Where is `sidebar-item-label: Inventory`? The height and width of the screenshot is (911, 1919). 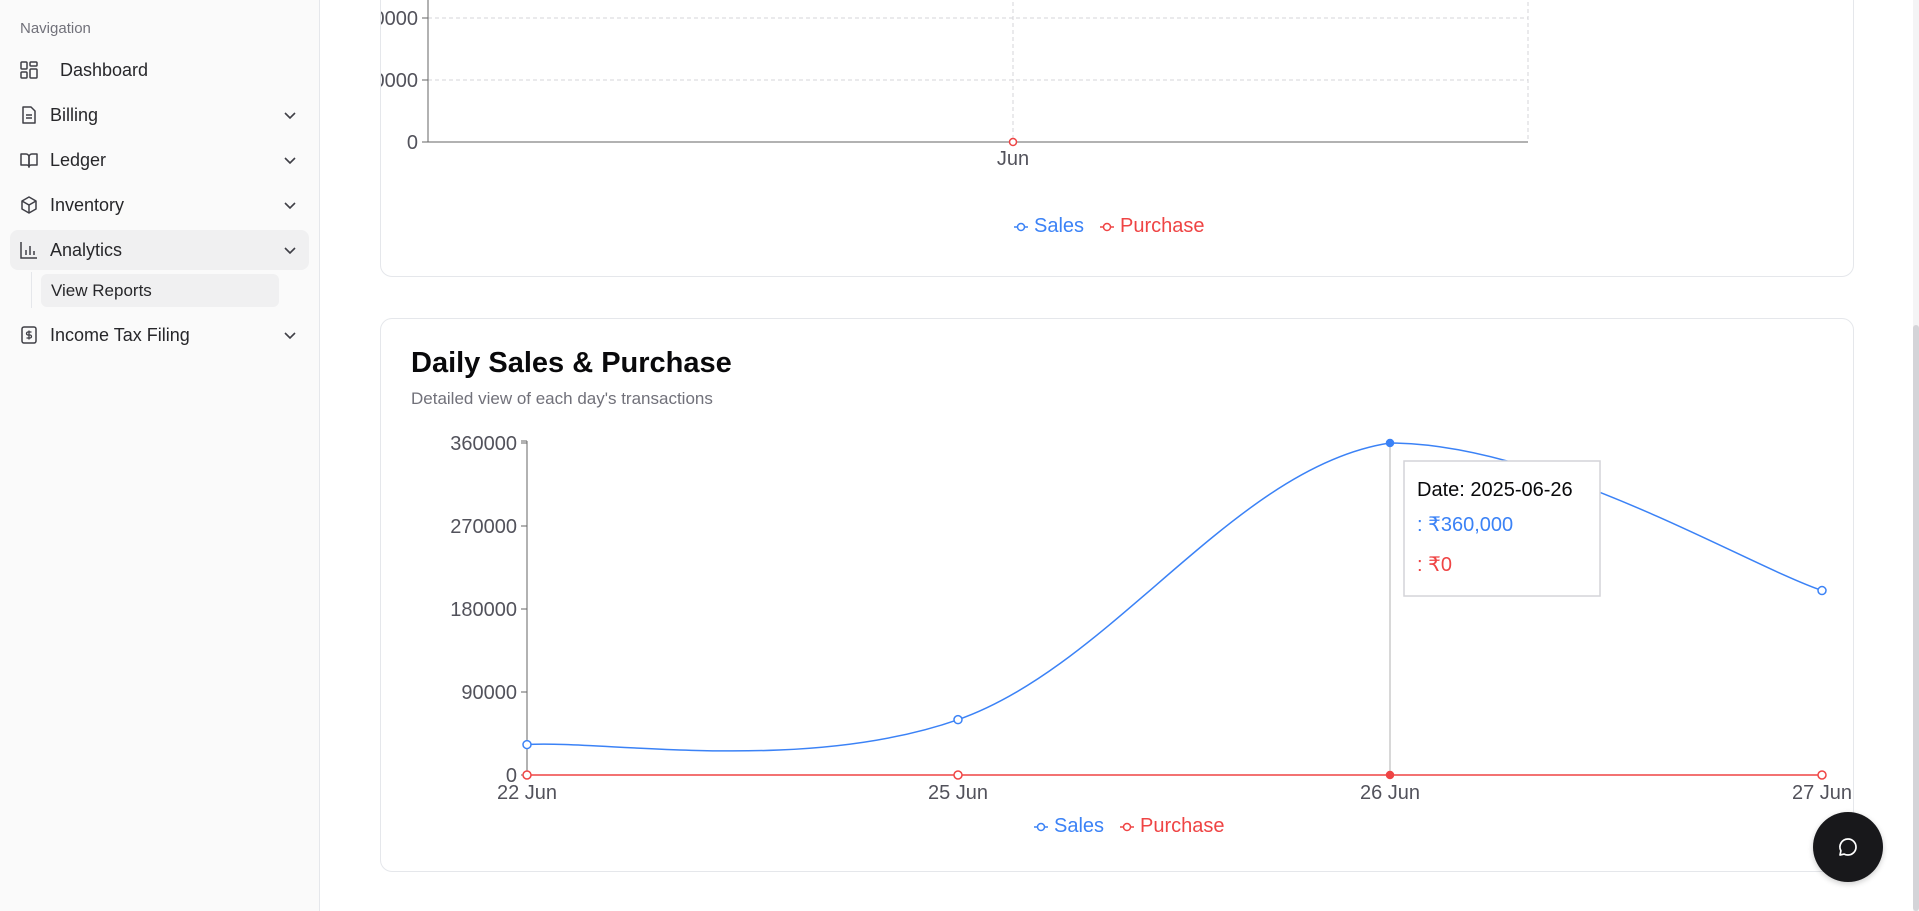 sidebar-item-label: Inventory is located at coordinates (87, 205).